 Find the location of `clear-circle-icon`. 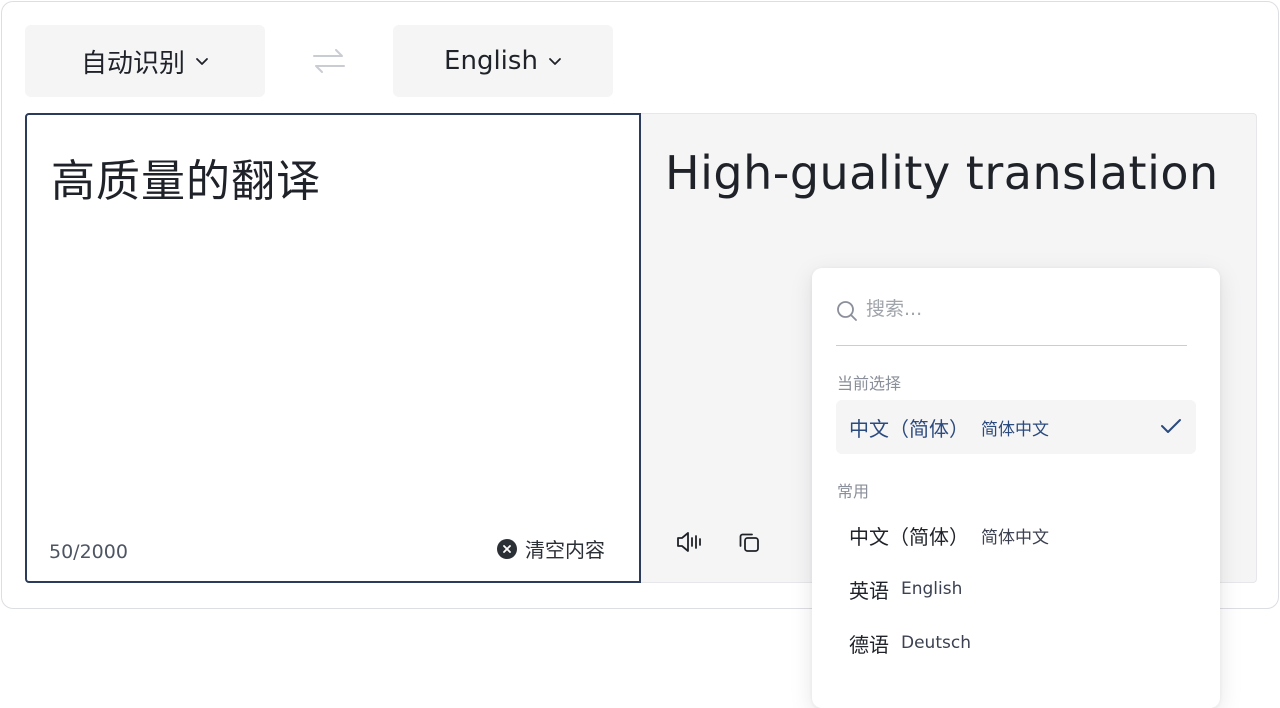

clear-circle-icon is located at coordinates (507, 548).